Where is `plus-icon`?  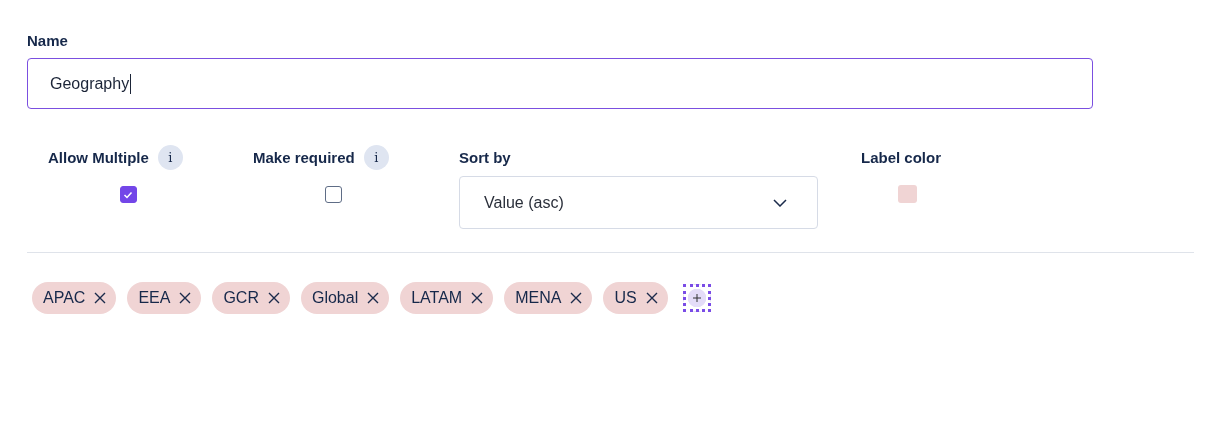 plus-icon is located at coordinates (696, 298).